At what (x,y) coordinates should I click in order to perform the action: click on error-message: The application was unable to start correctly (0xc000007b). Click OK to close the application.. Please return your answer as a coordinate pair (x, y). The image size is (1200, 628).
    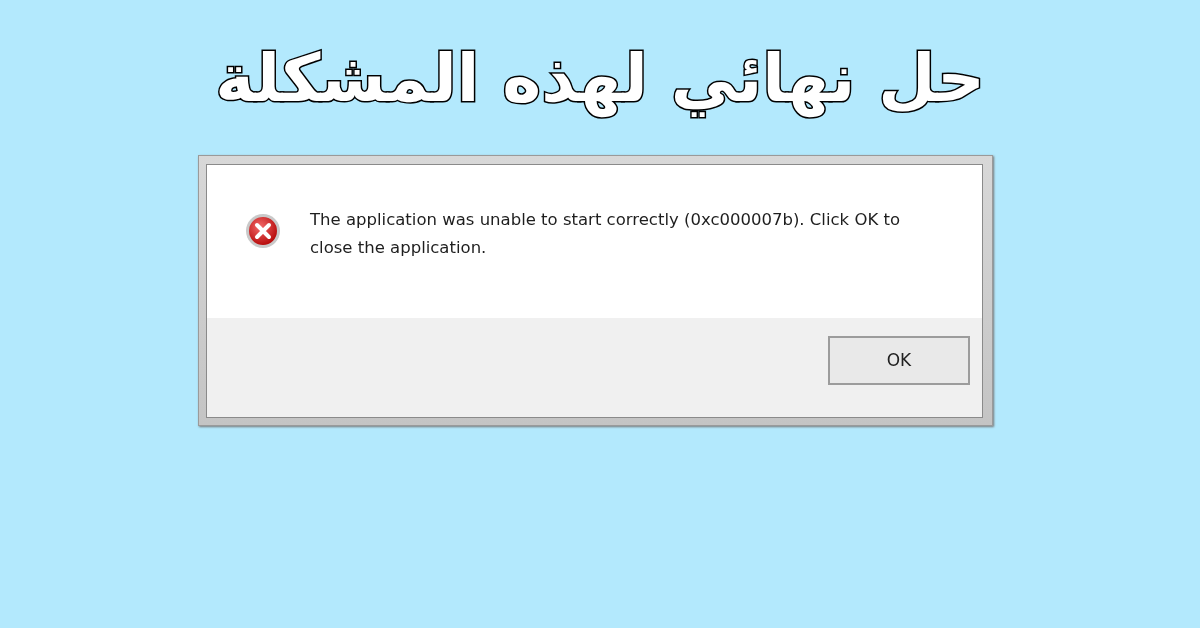
    Looking at the image, I should click on (606, 233).